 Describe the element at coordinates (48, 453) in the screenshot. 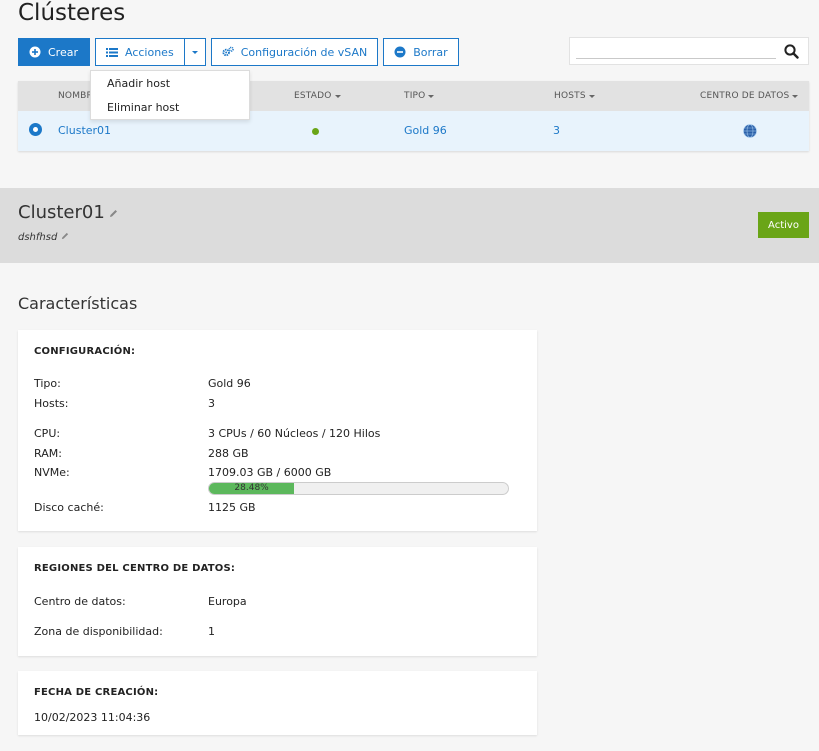

I see `ram-label: RAM:` at that location.